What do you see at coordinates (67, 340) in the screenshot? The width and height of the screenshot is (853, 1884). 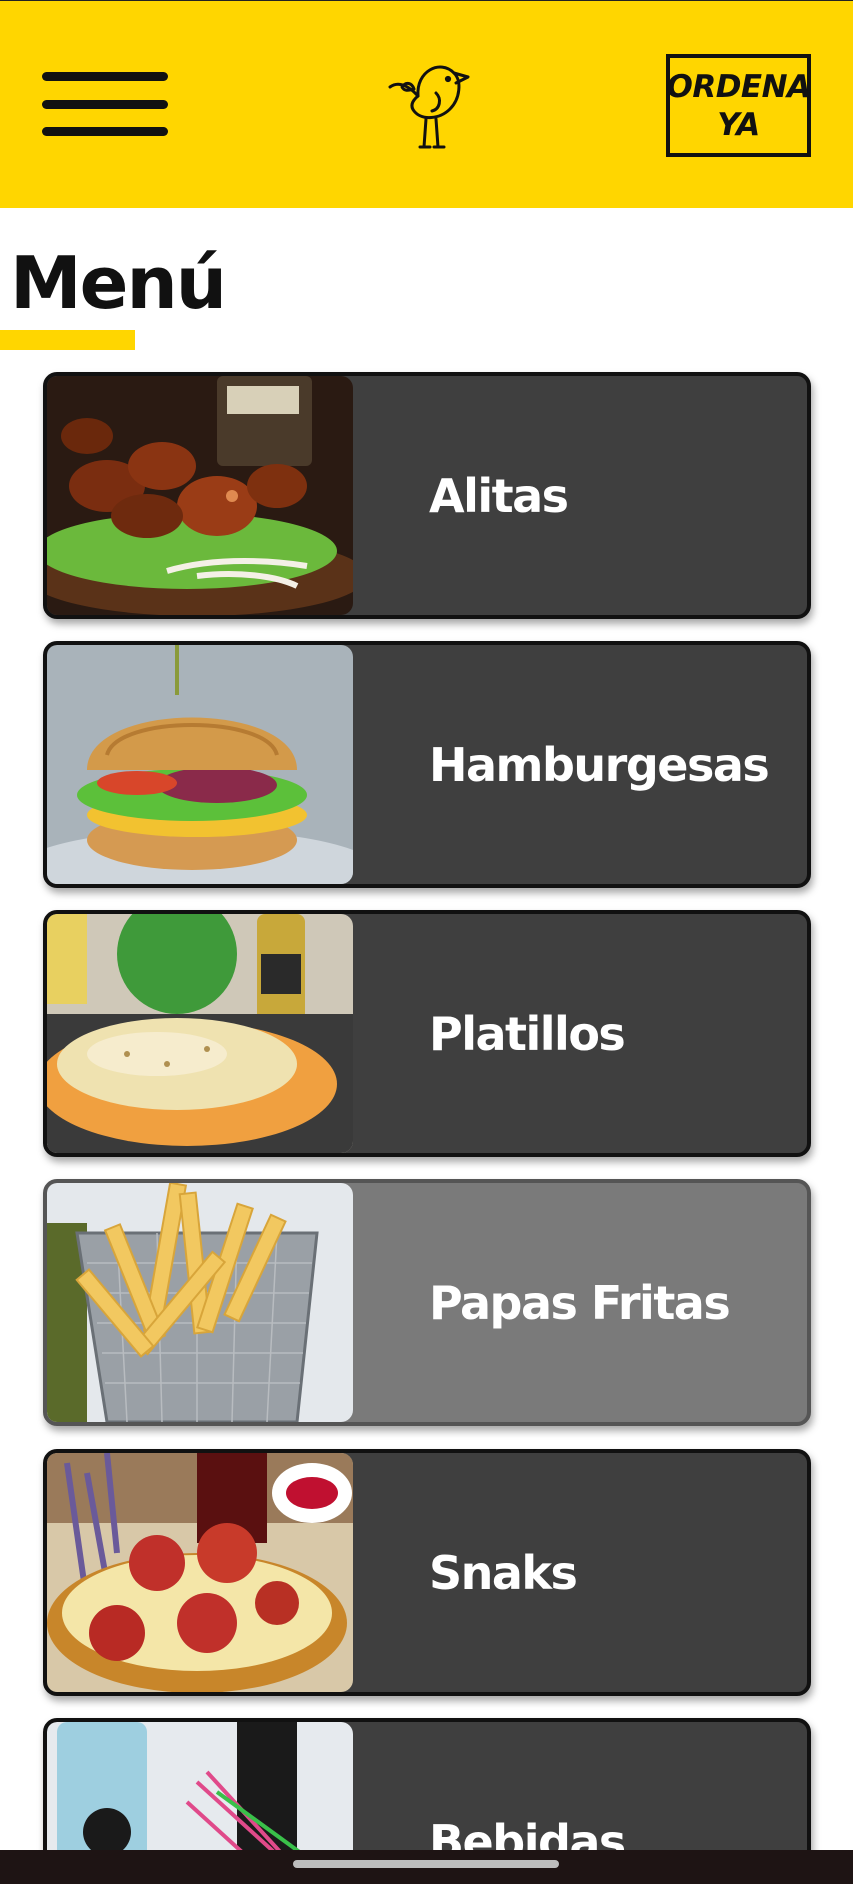 I see `title-underline` at bounding box center [67, 340].